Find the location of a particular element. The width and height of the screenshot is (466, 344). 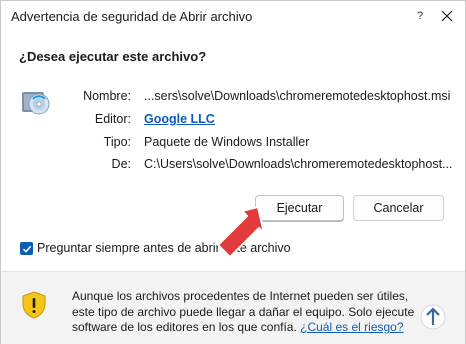

close-icon is located at coordinates (447, 16).